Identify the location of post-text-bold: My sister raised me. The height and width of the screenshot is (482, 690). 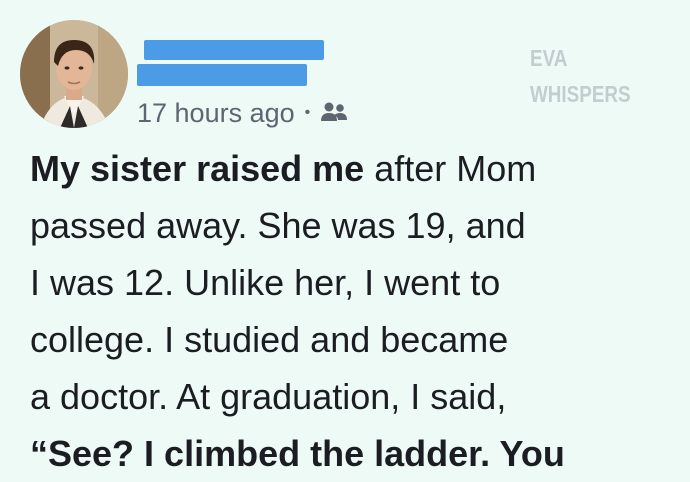
(197, 168).